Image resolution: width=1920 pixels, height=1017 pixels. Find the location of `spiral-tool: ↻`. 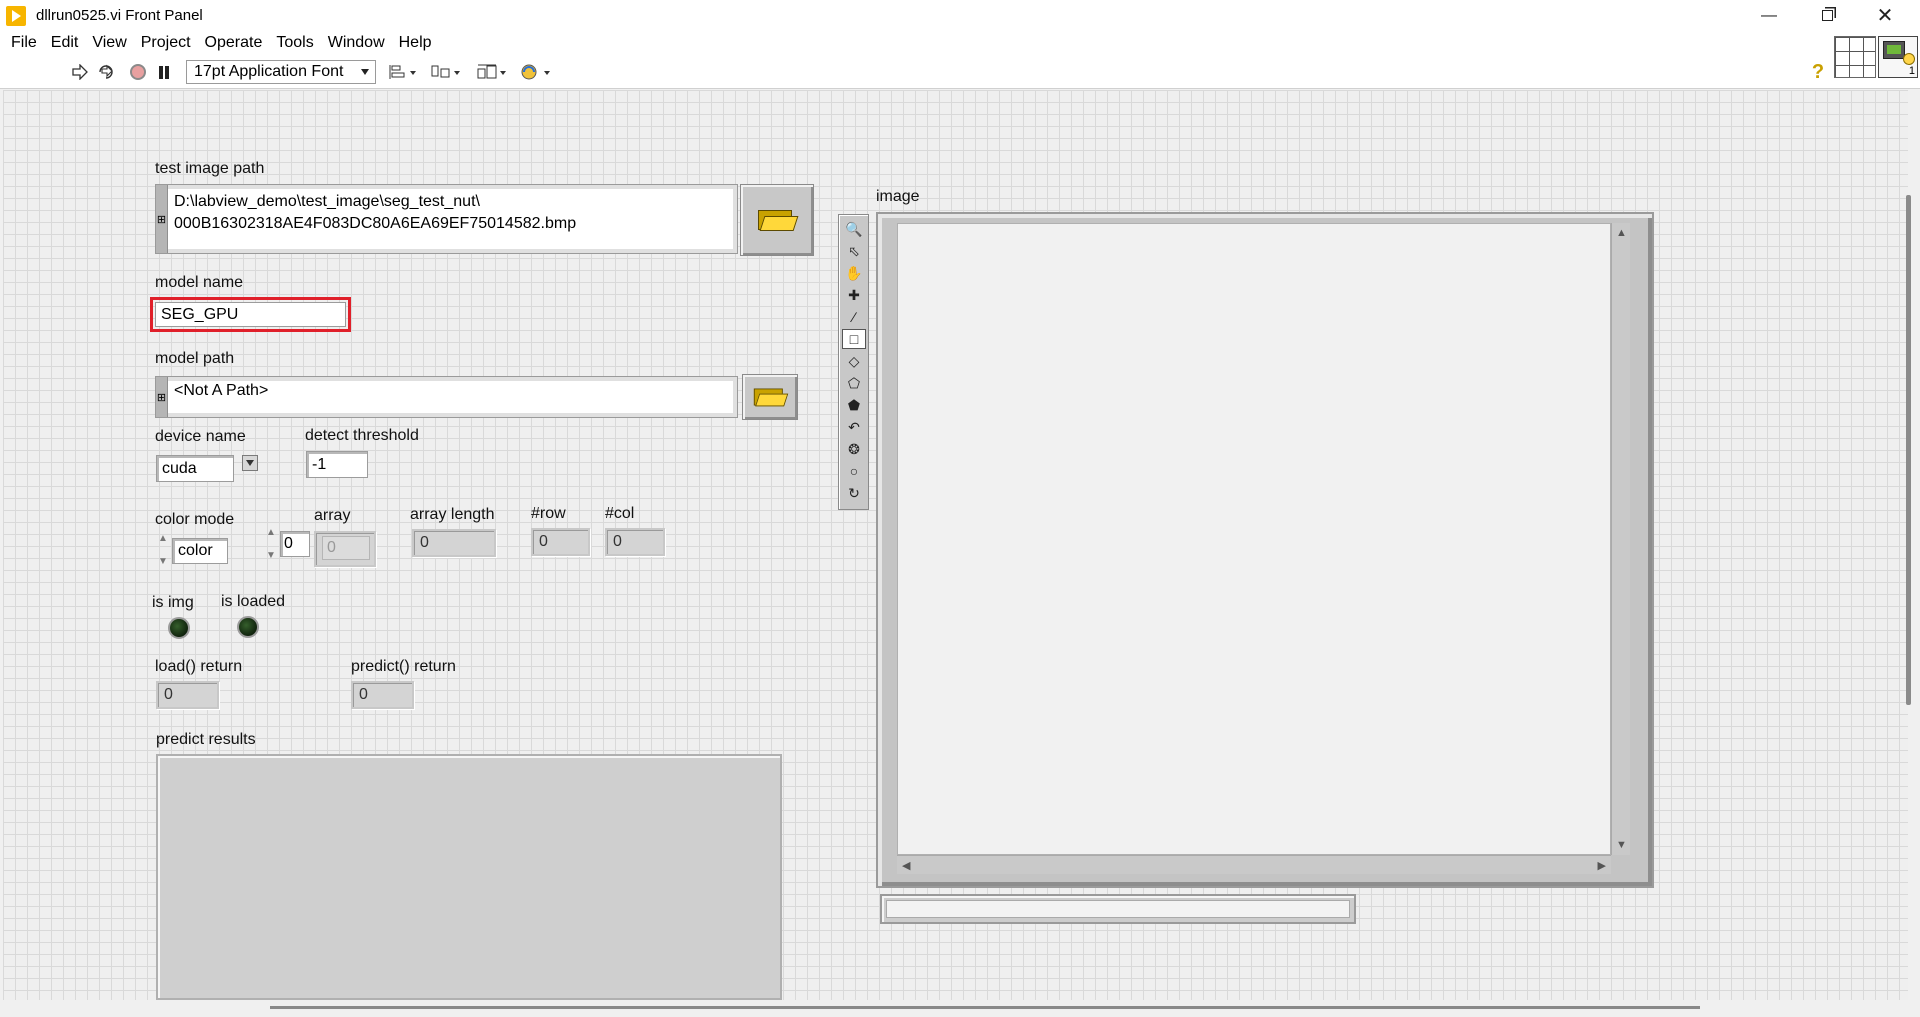

spiral-tool: ↻ is located at coordinates (854, 493).